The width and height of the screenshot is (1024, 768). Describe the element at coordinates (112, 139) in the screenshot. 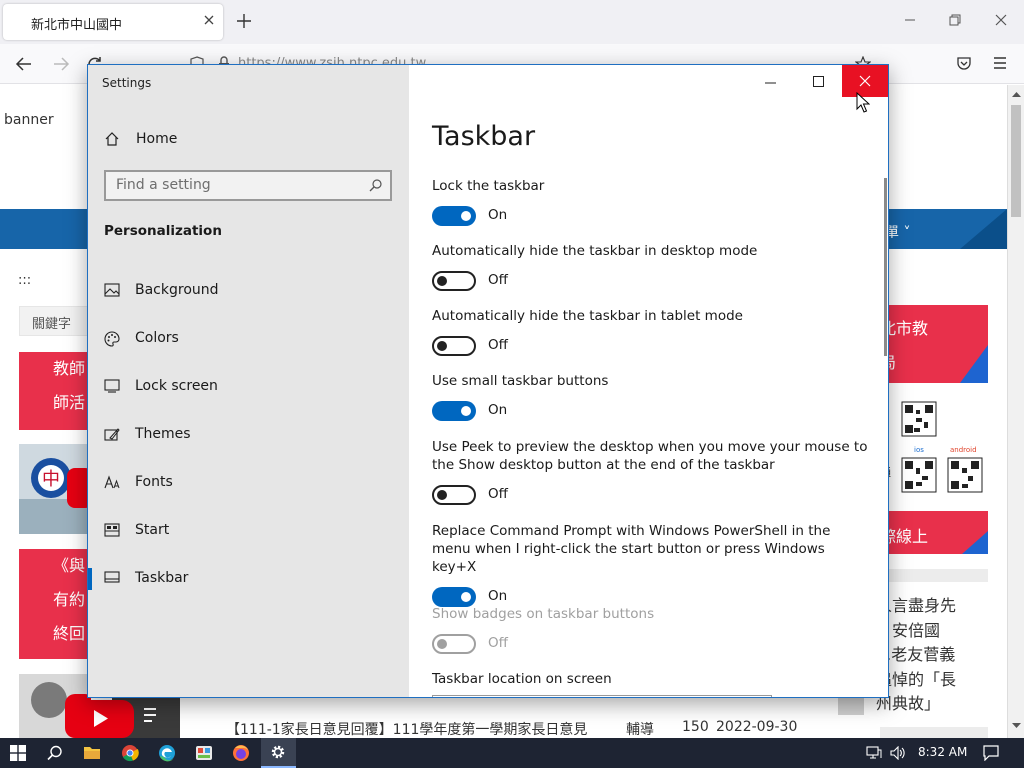

I see `home-icon` at that location.